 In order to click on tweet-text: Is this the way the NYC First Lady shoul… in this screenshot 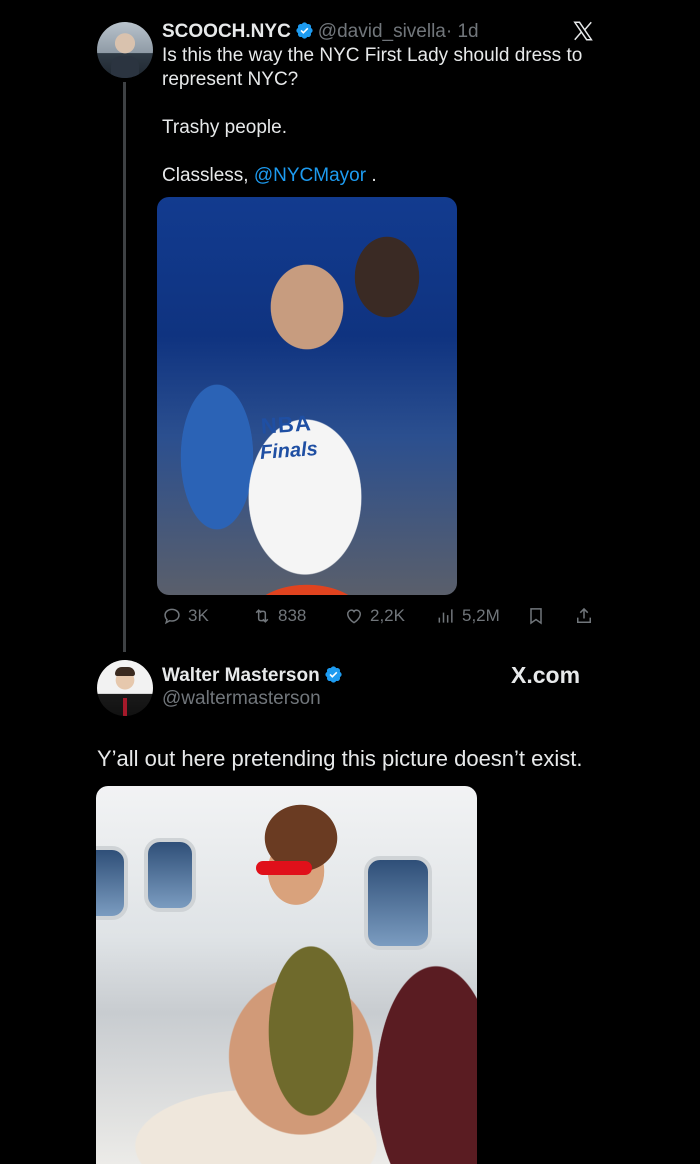, I will do `click(382, 128)`.